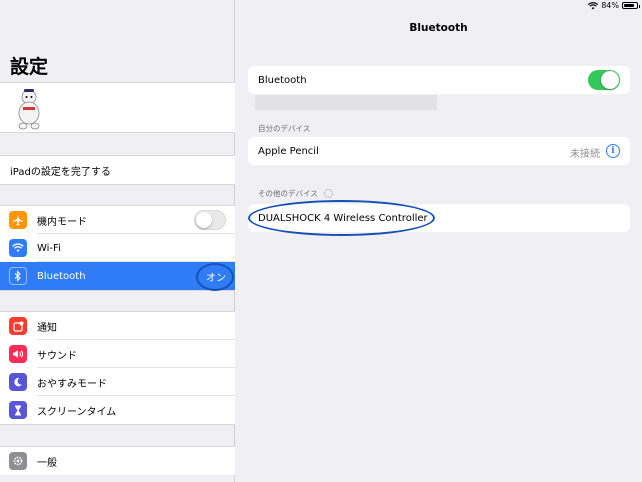  I want to click on bluetooth-status-value: オン, so click(216, 278).